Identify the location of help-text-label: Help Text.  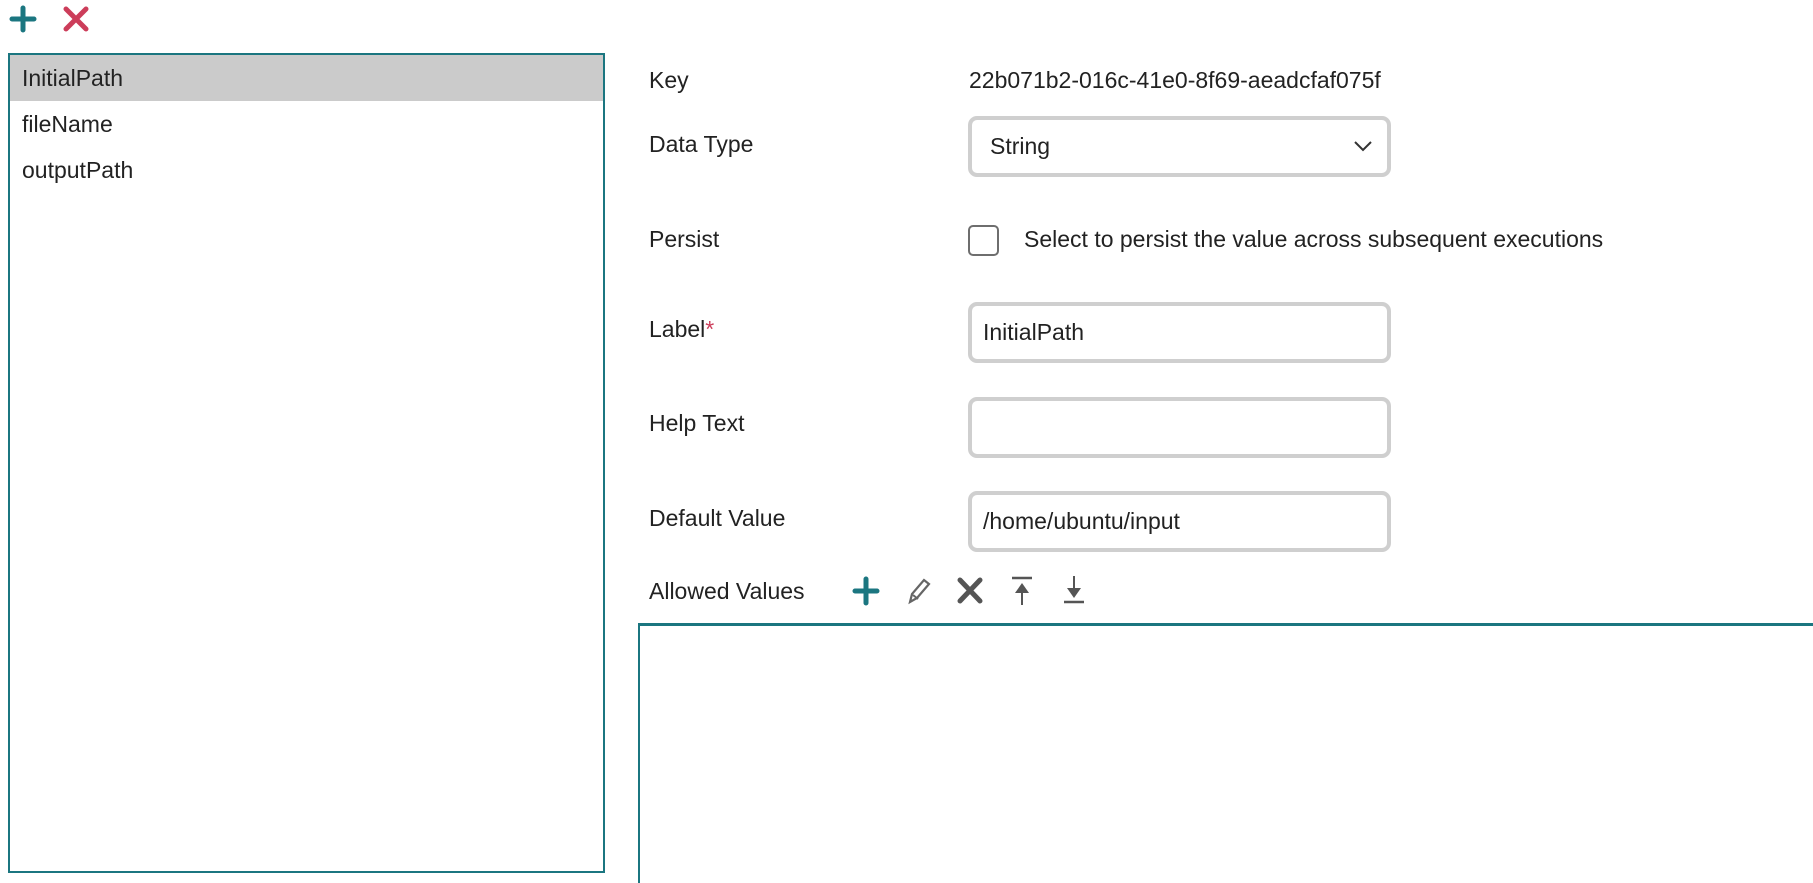
(697, 423).